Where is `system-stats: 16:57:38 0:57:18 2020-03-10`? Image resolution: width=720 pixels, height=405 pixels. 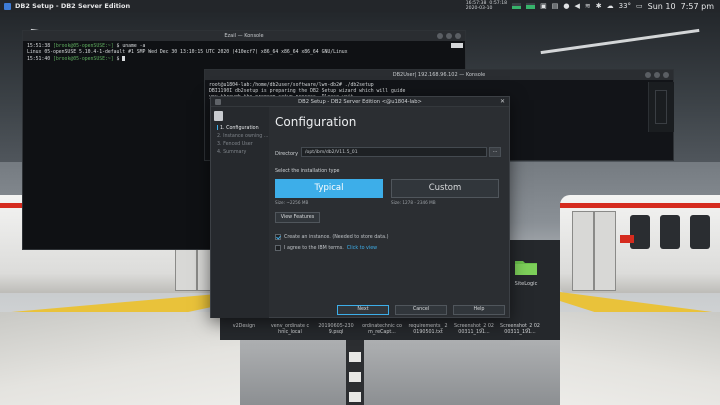
system-stats: 16:57:38 0:57:18 2020-03-10 is located at coordinates (486, 6).